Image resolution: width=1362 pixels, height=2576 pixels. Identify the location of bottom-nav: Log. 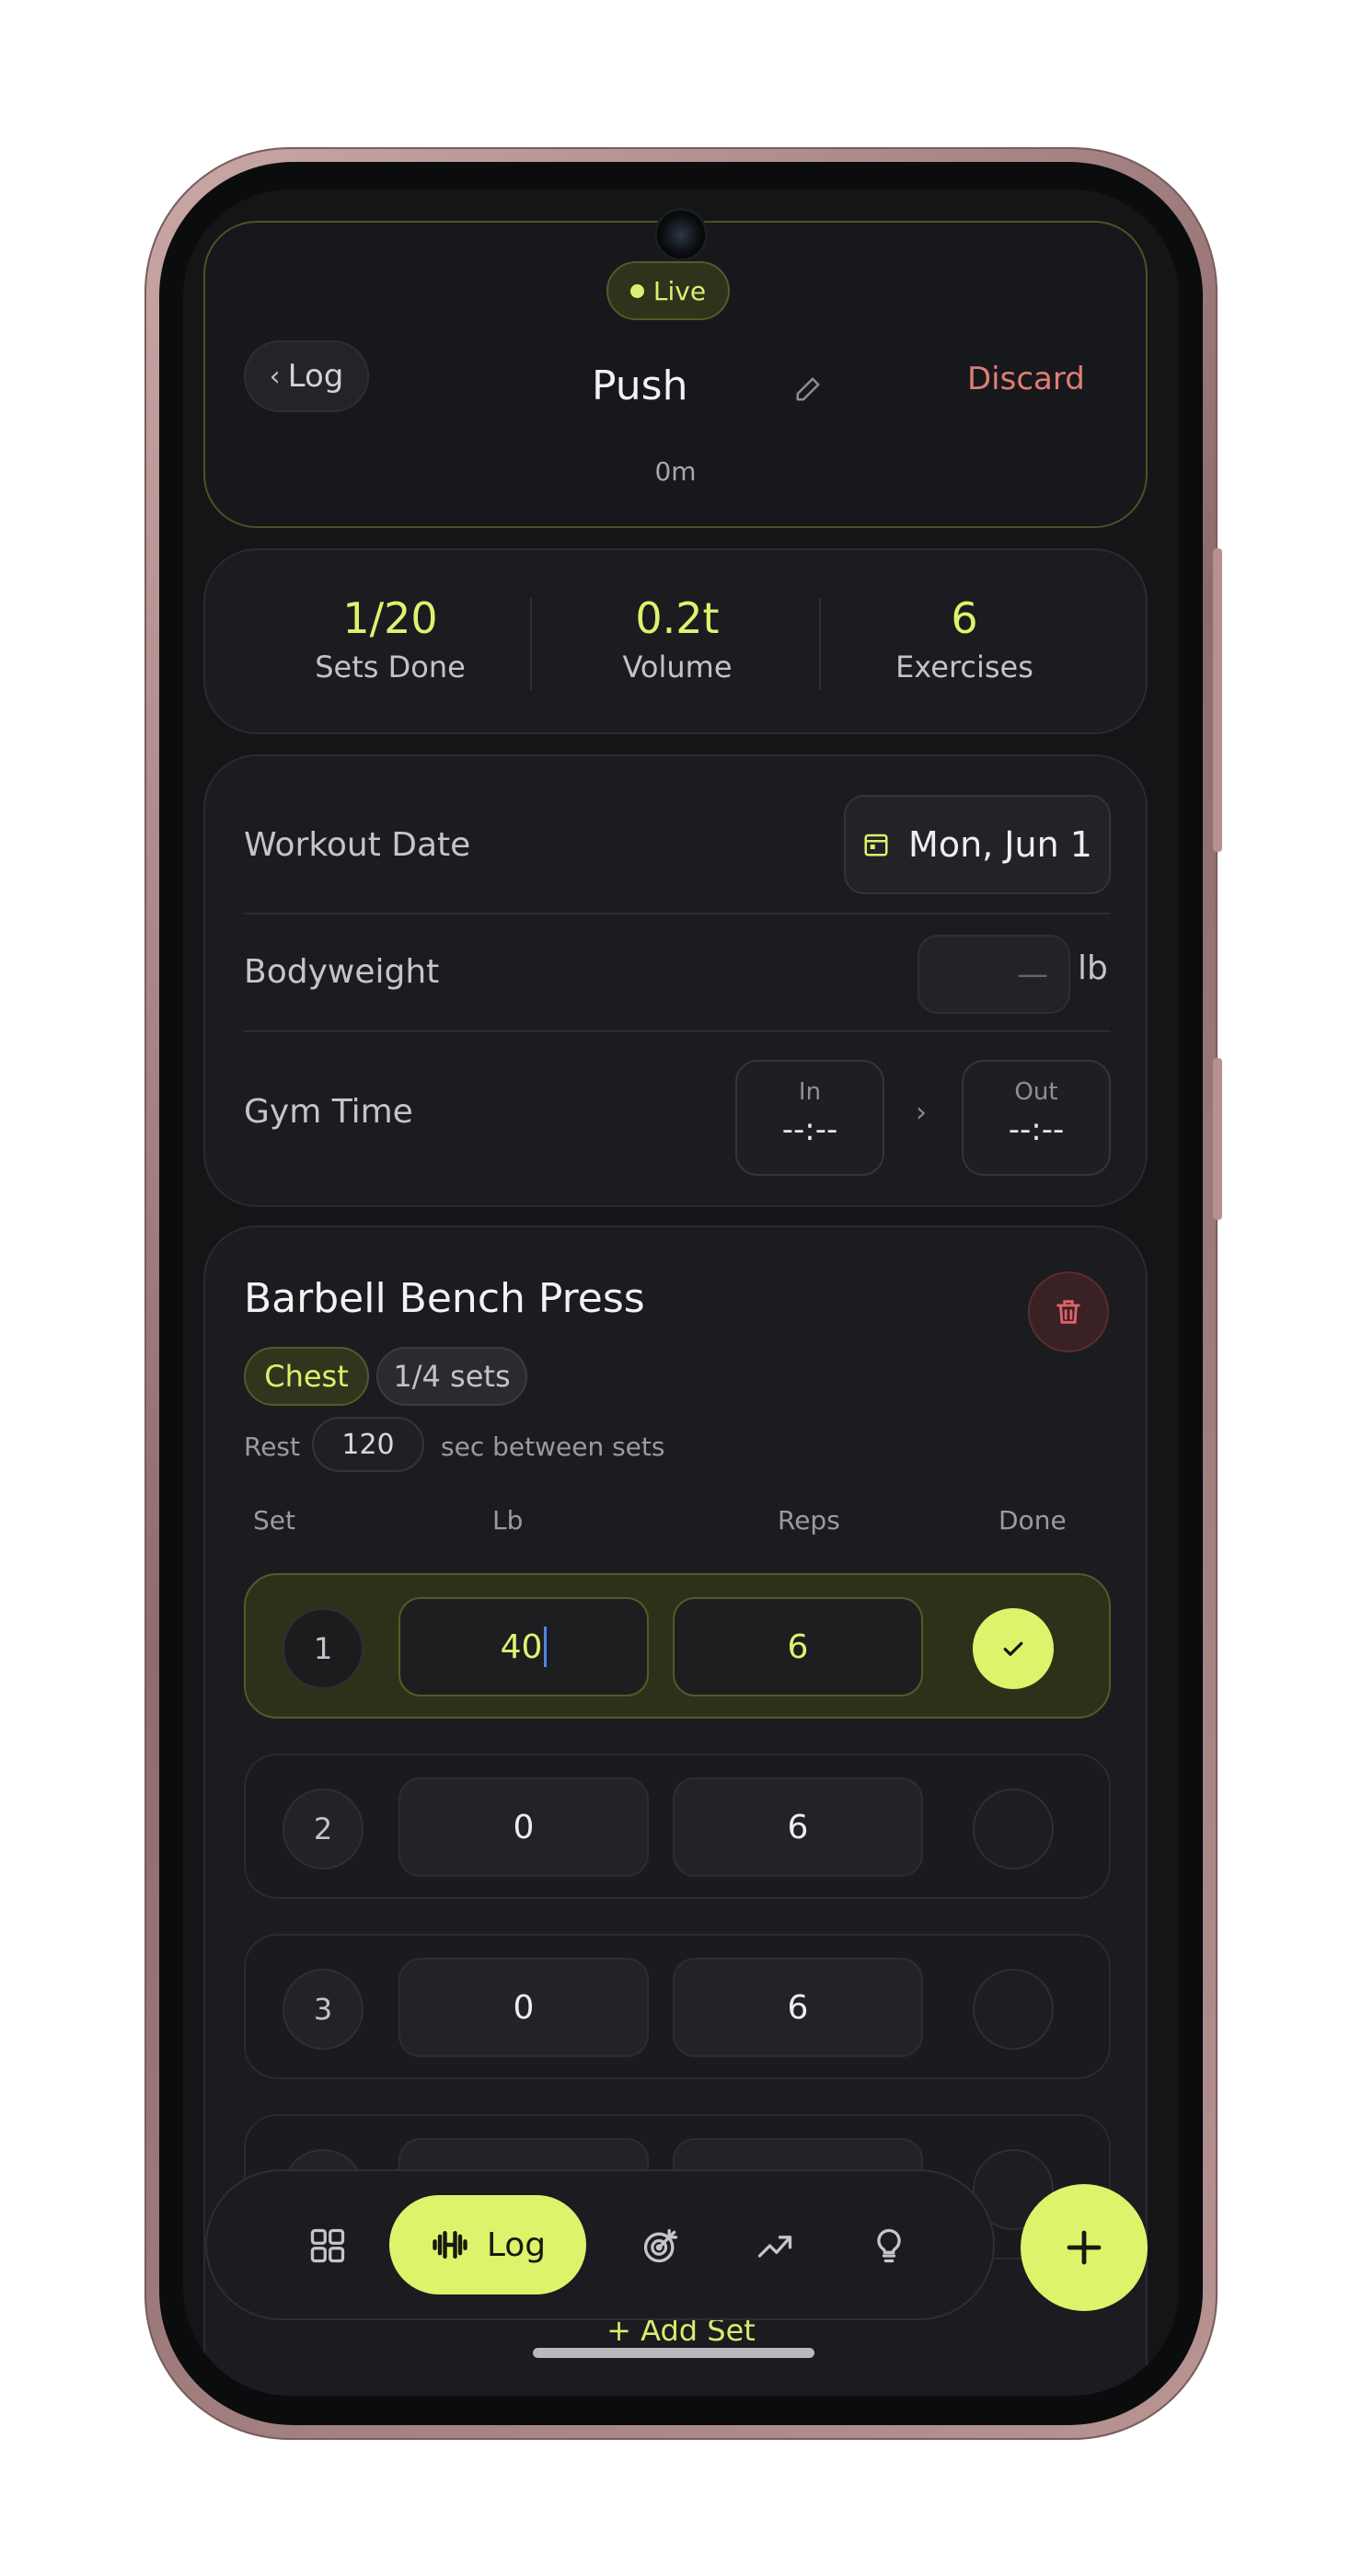
(600, 2244).